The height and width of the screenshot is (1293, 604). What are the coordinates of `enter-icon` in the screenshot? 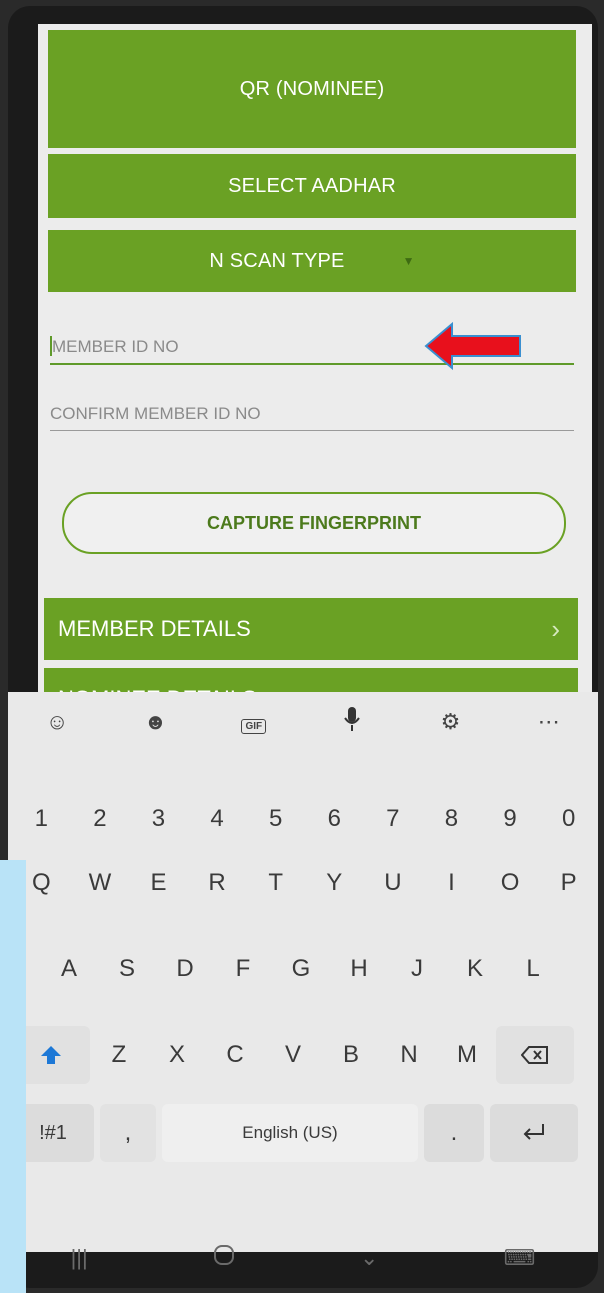 It's located at (534, 1133).